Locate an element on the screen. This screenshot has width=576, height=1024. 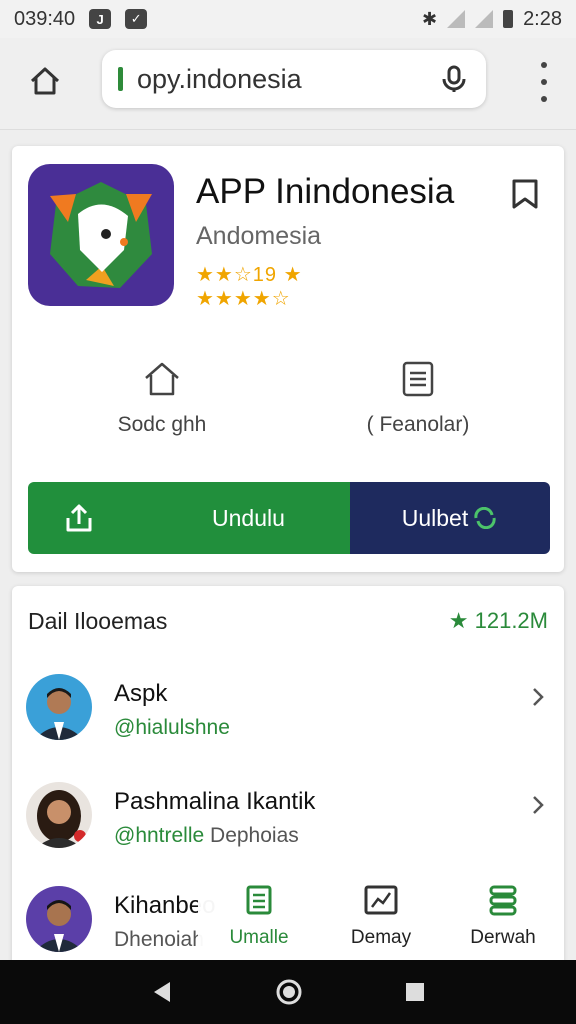
address-bar: opy.indonesia is located at coordinates (294, 79).